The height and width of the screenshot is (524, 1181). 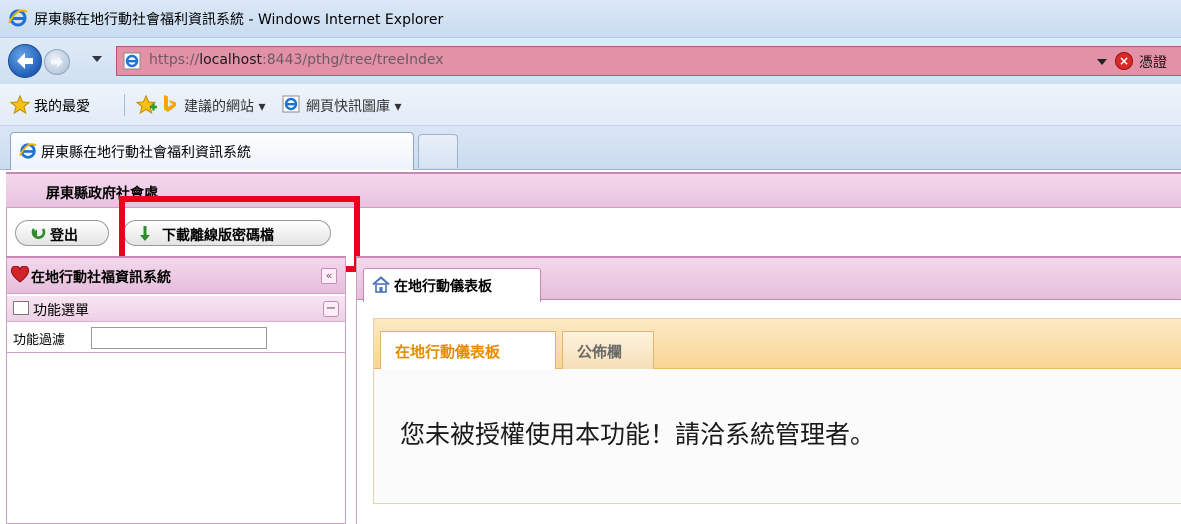 I want to click on inner-tab-bulletin: 公佈欄, so click(x=608, y=350).